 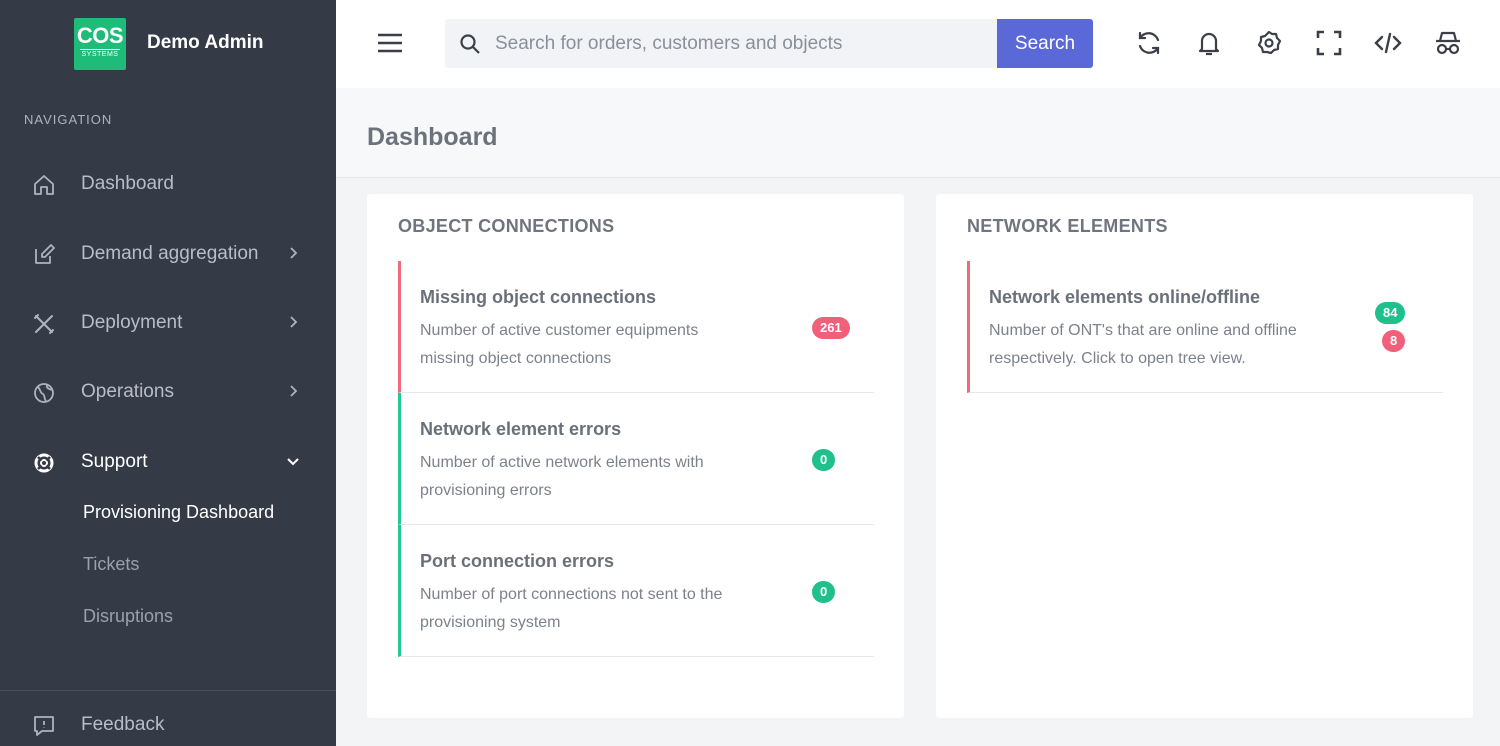 I want to click on card-title: OBJECT CONNECTIONS, so click(x=506, y=226).